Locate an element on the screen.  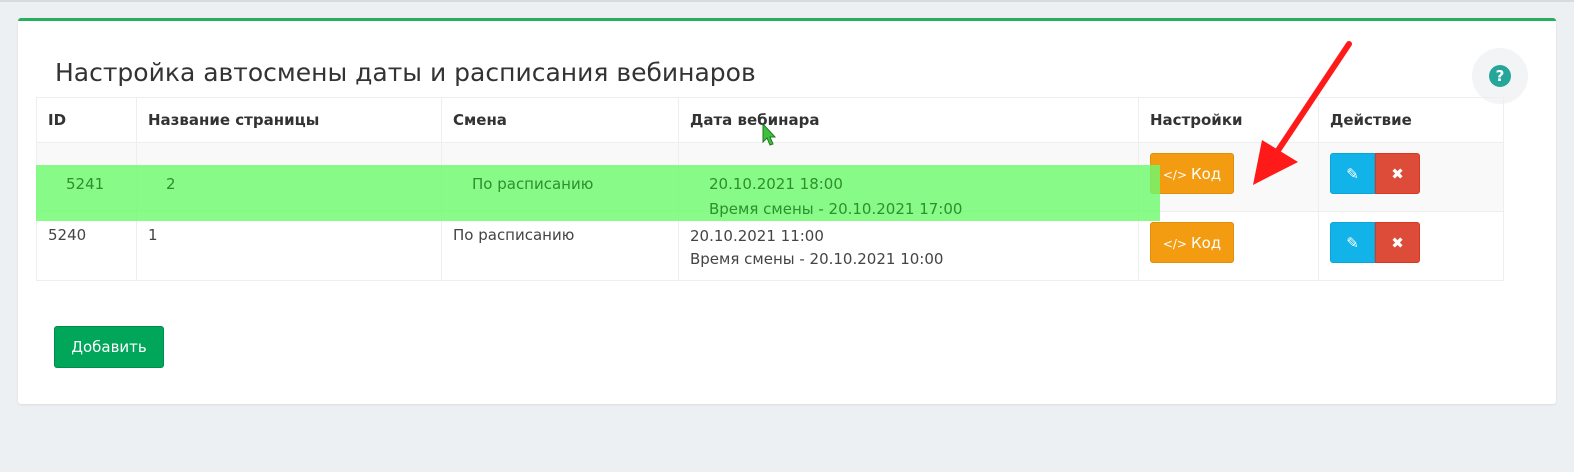
cell-id: 5240 is located at coordinates (86, 246).